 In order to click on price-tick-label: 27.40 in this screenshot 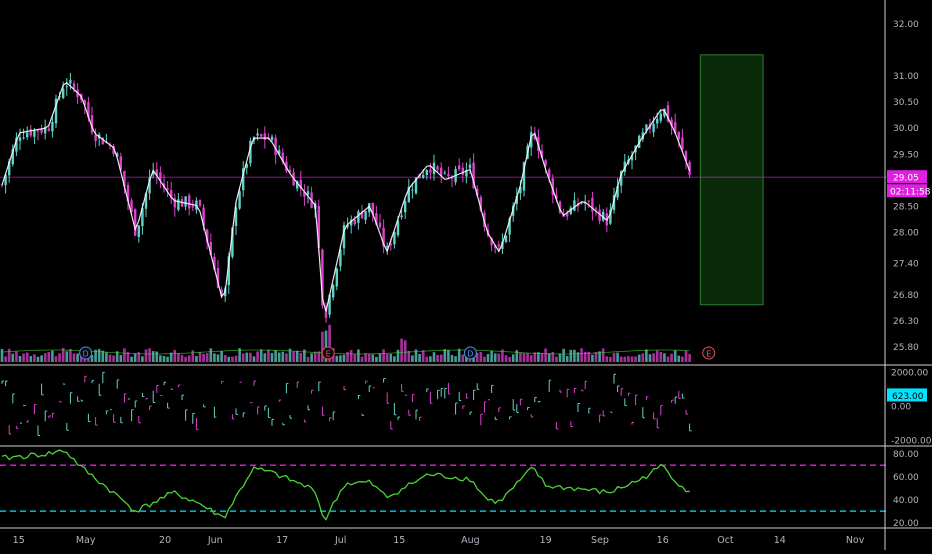, I will do `click(906, 265)`.